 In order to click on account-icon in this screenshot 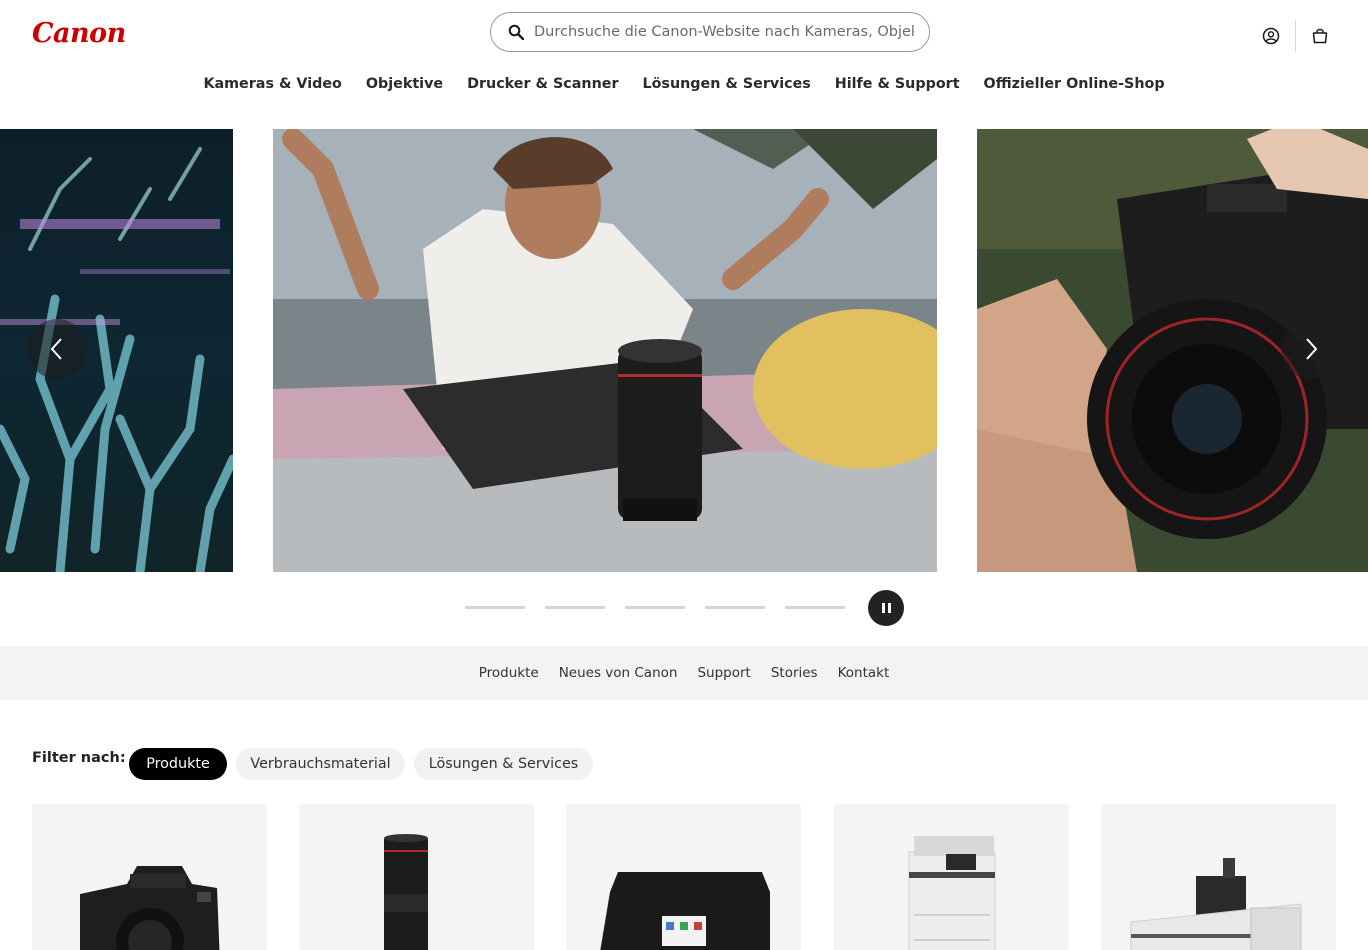, I will do `click(1271, 36)`.